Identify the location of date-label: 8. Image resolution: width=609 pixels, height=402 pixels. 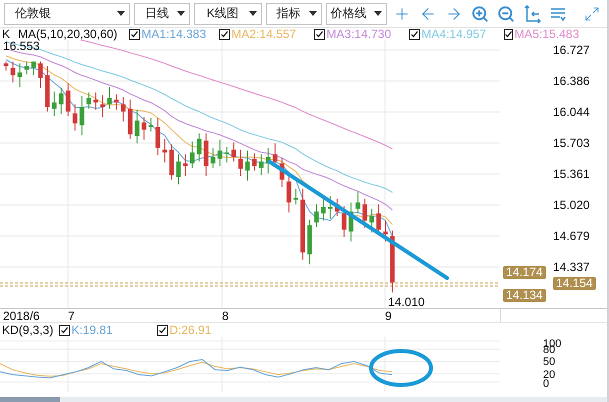
(225, 316).